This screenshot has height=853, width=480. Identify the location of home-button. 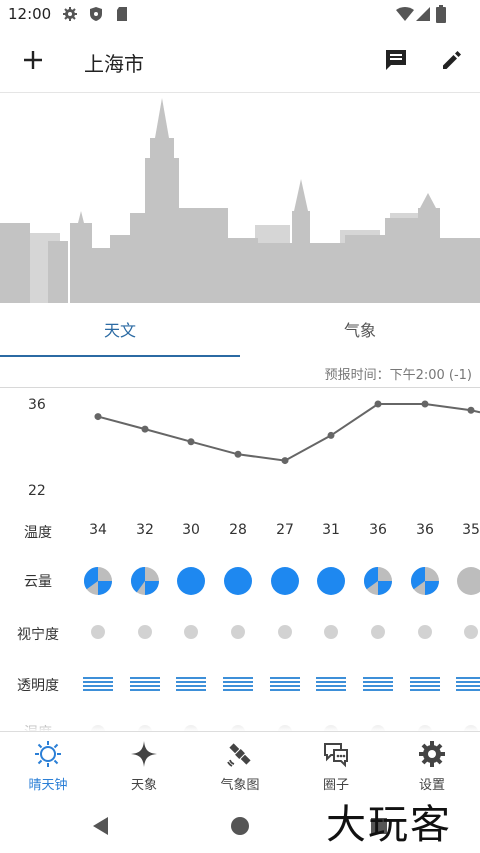
(240, 826).